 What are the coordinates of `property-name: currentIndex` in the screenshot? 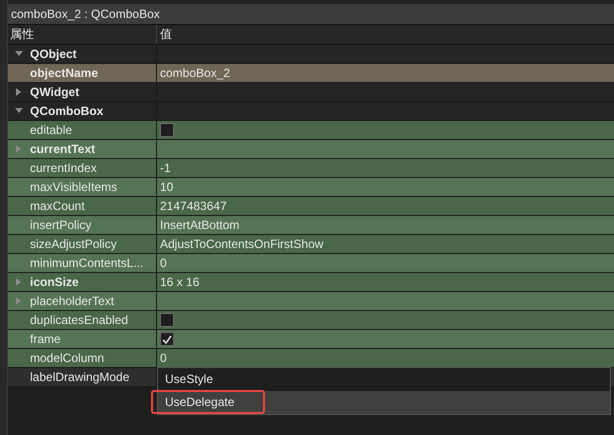 It's located at (63, 168).